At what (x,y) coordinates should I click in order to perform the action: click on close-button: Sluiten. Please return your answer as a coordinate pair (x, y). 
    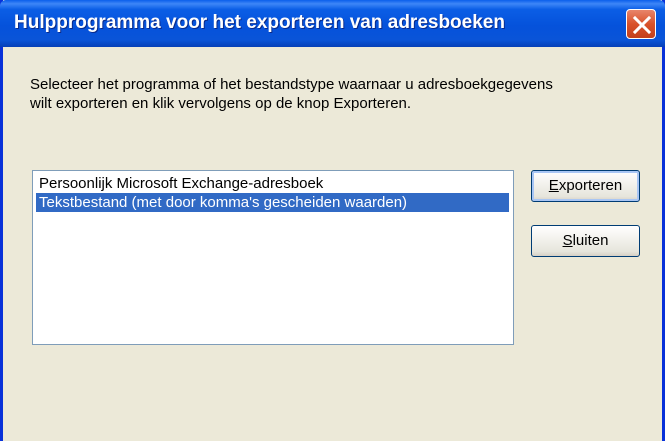
    Looking at the image, I should click on (585, 241).